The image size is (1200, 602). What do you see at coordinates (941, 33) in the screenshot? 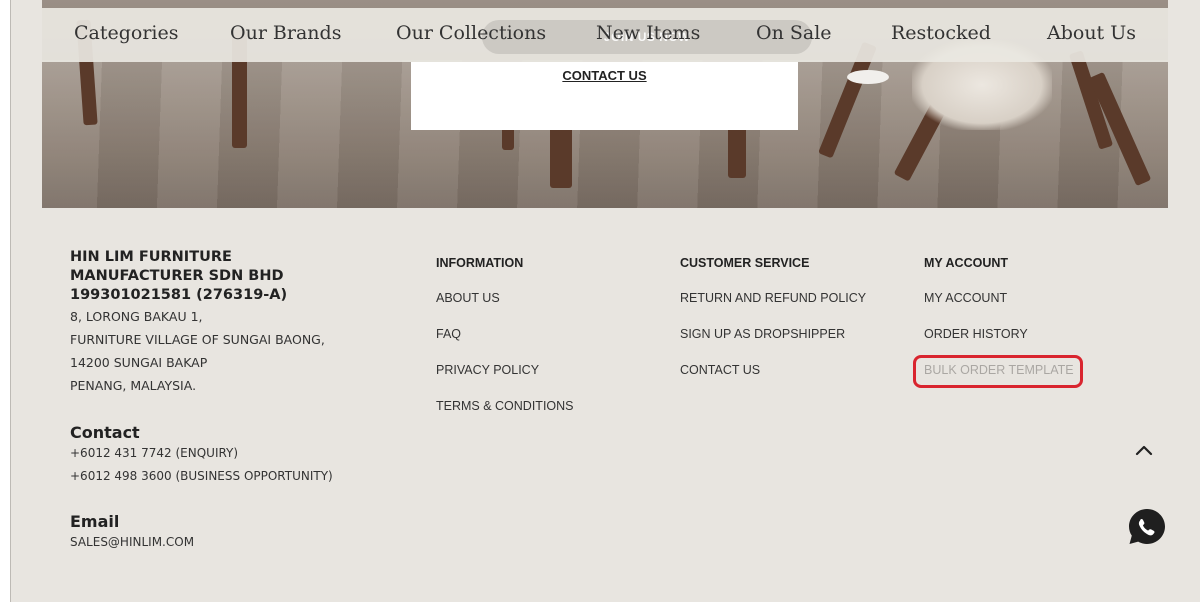
I see `nav-item-restocked: Restocked` at bounding box center [941, 33].